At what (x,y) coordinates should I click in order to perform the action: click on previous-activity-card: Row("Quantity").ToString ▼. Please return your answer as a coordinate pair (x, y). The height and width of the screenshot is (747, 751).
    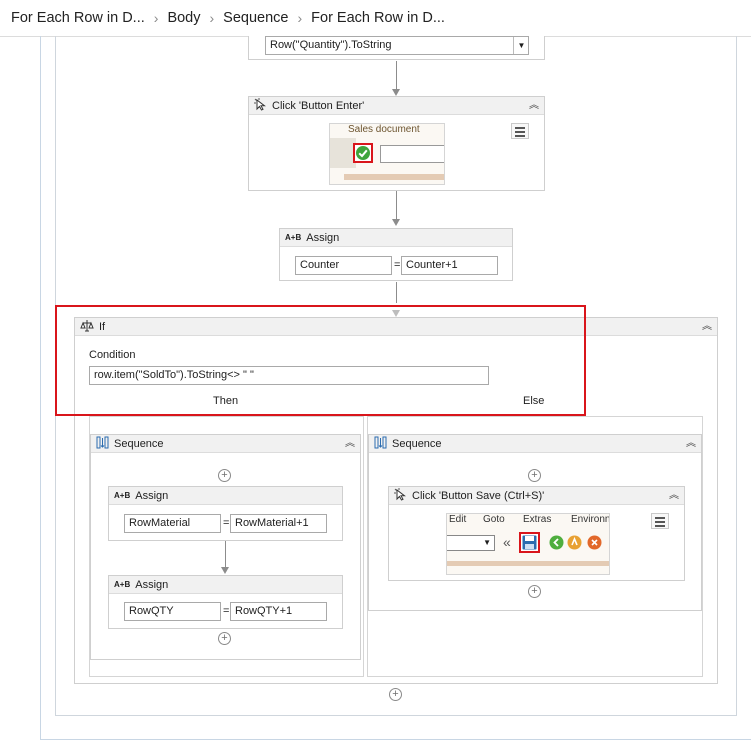
    Looking at the image, I should click on (396, 48).